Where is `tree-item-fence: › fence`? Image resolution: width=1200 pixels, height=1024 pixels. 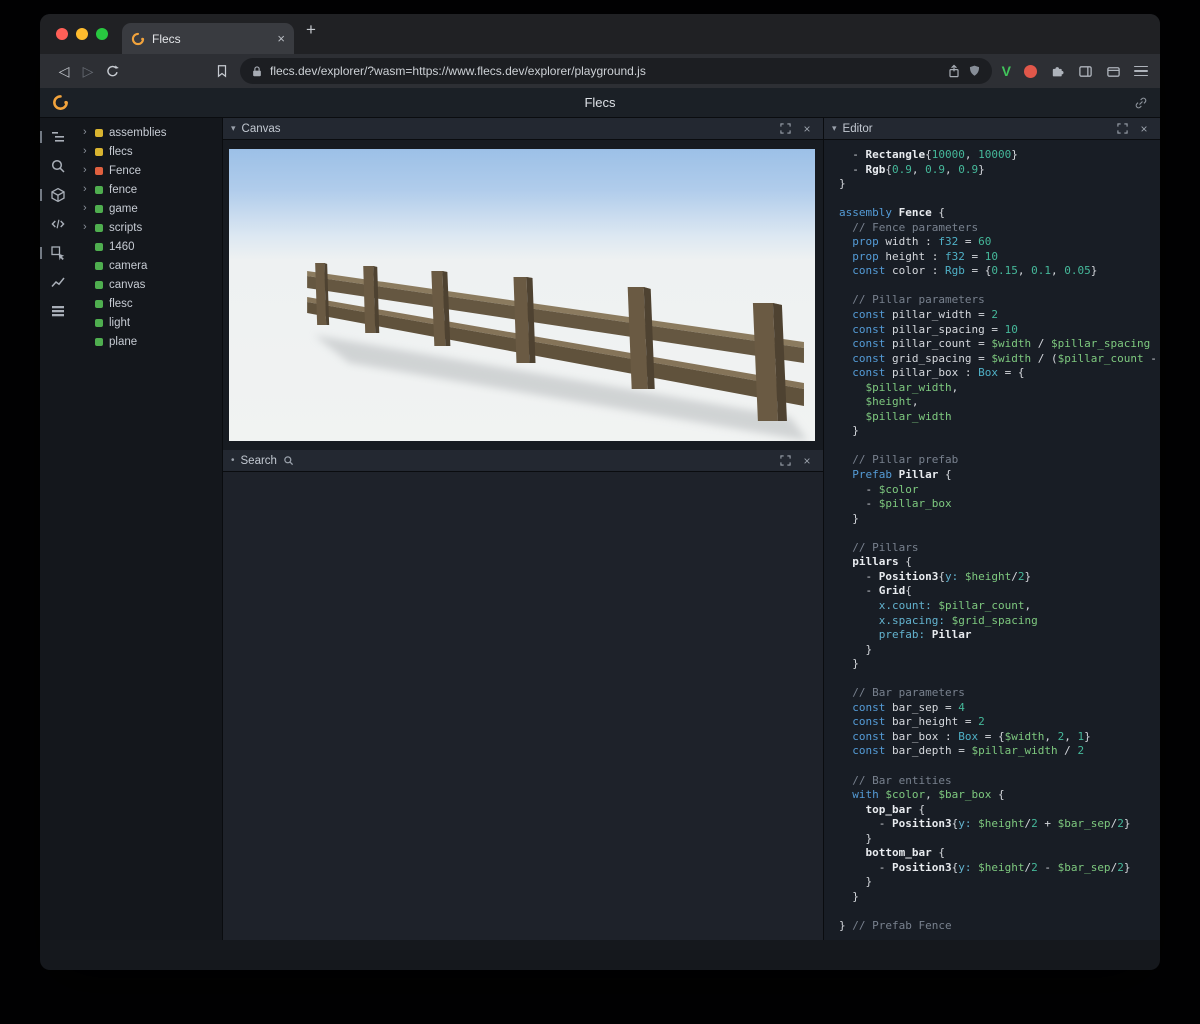 tree-item-fence: › fence is located at coordinates (149, 189).